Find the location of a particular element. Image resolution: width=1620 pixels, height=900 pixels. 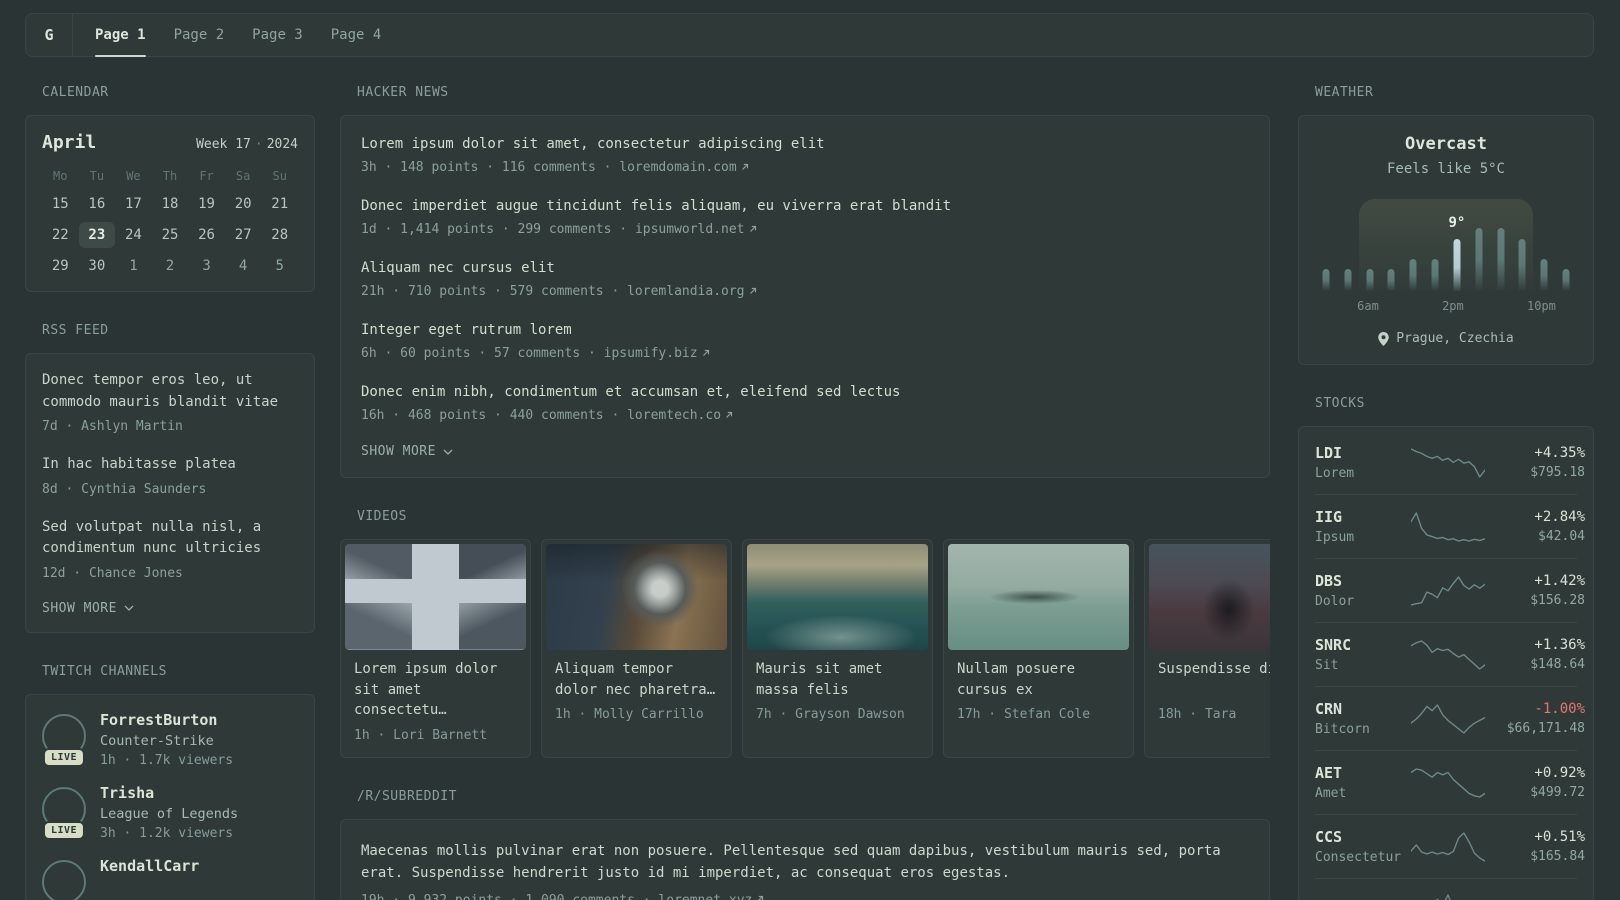

tab-page-4: Page 4 is located at coordinates (356, 35).